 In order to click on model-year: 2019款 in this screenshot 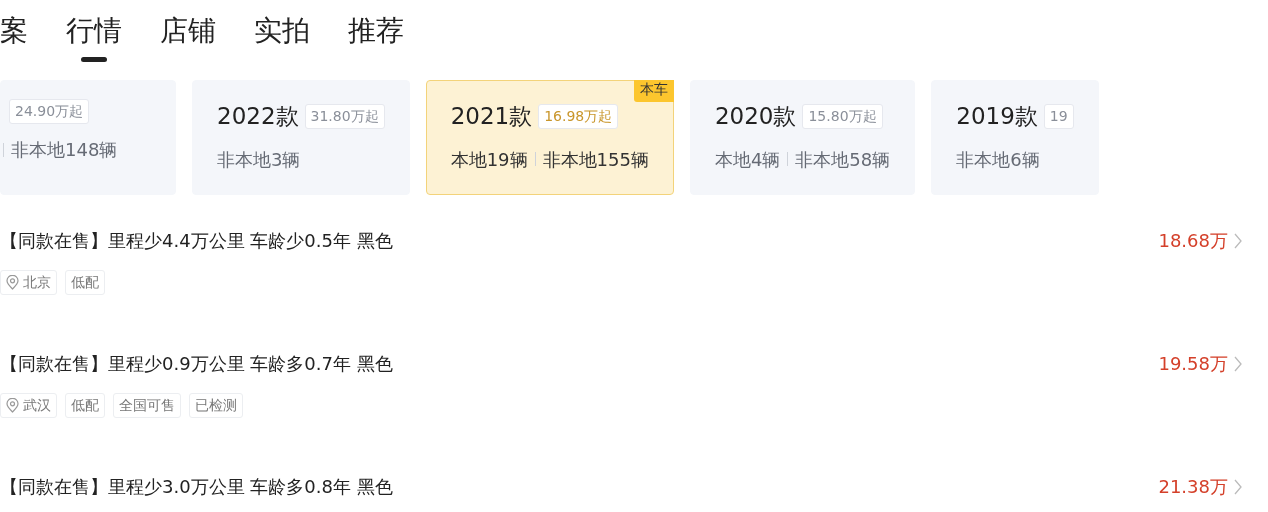, I will do `click(997, 116)`.